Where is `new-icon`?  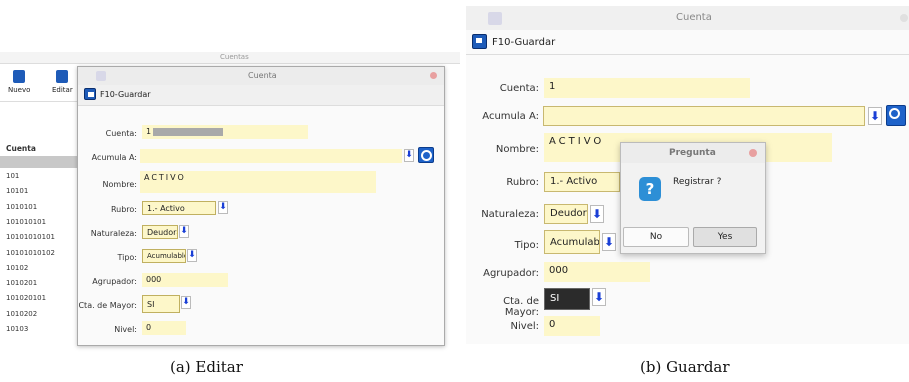 new-icon is located at coordinates (19, 76).